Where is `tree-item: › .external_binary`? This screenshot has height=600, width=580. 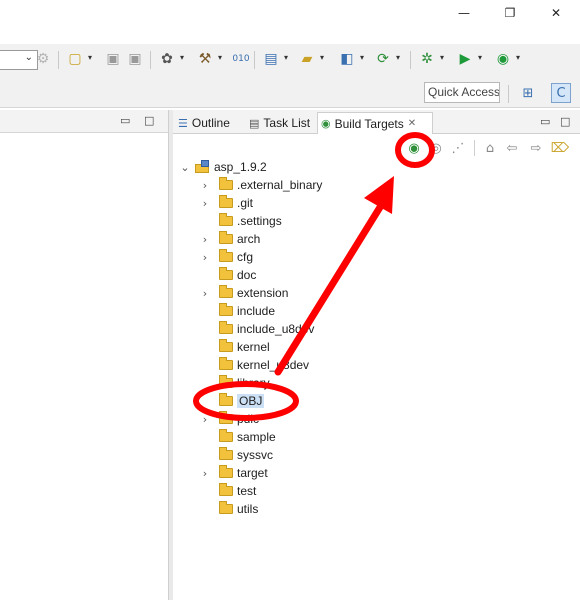
tree-item: › .external_binary is located at coordinates (260, 185).